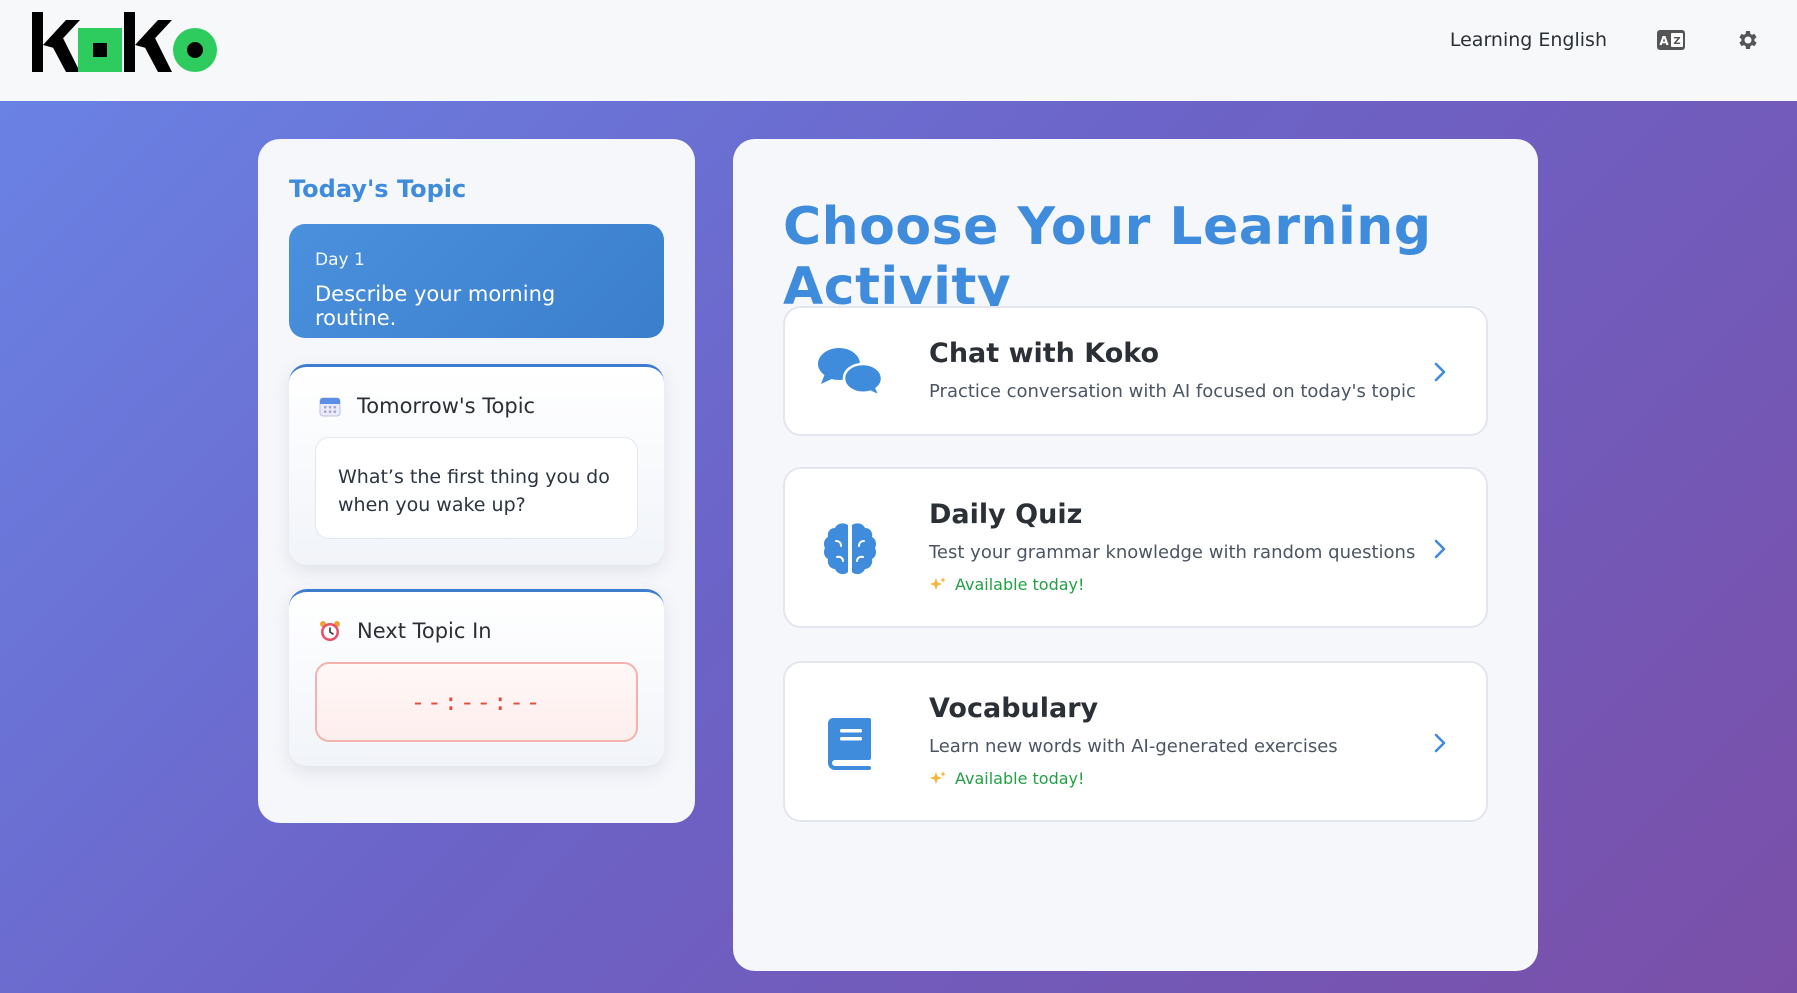 The height and width of the screenshot is (993, 1797). What do you see at coordinates (1676, 41) in the screenshot?
I see `svg-text: Z` at bounding box center [1676, 41].